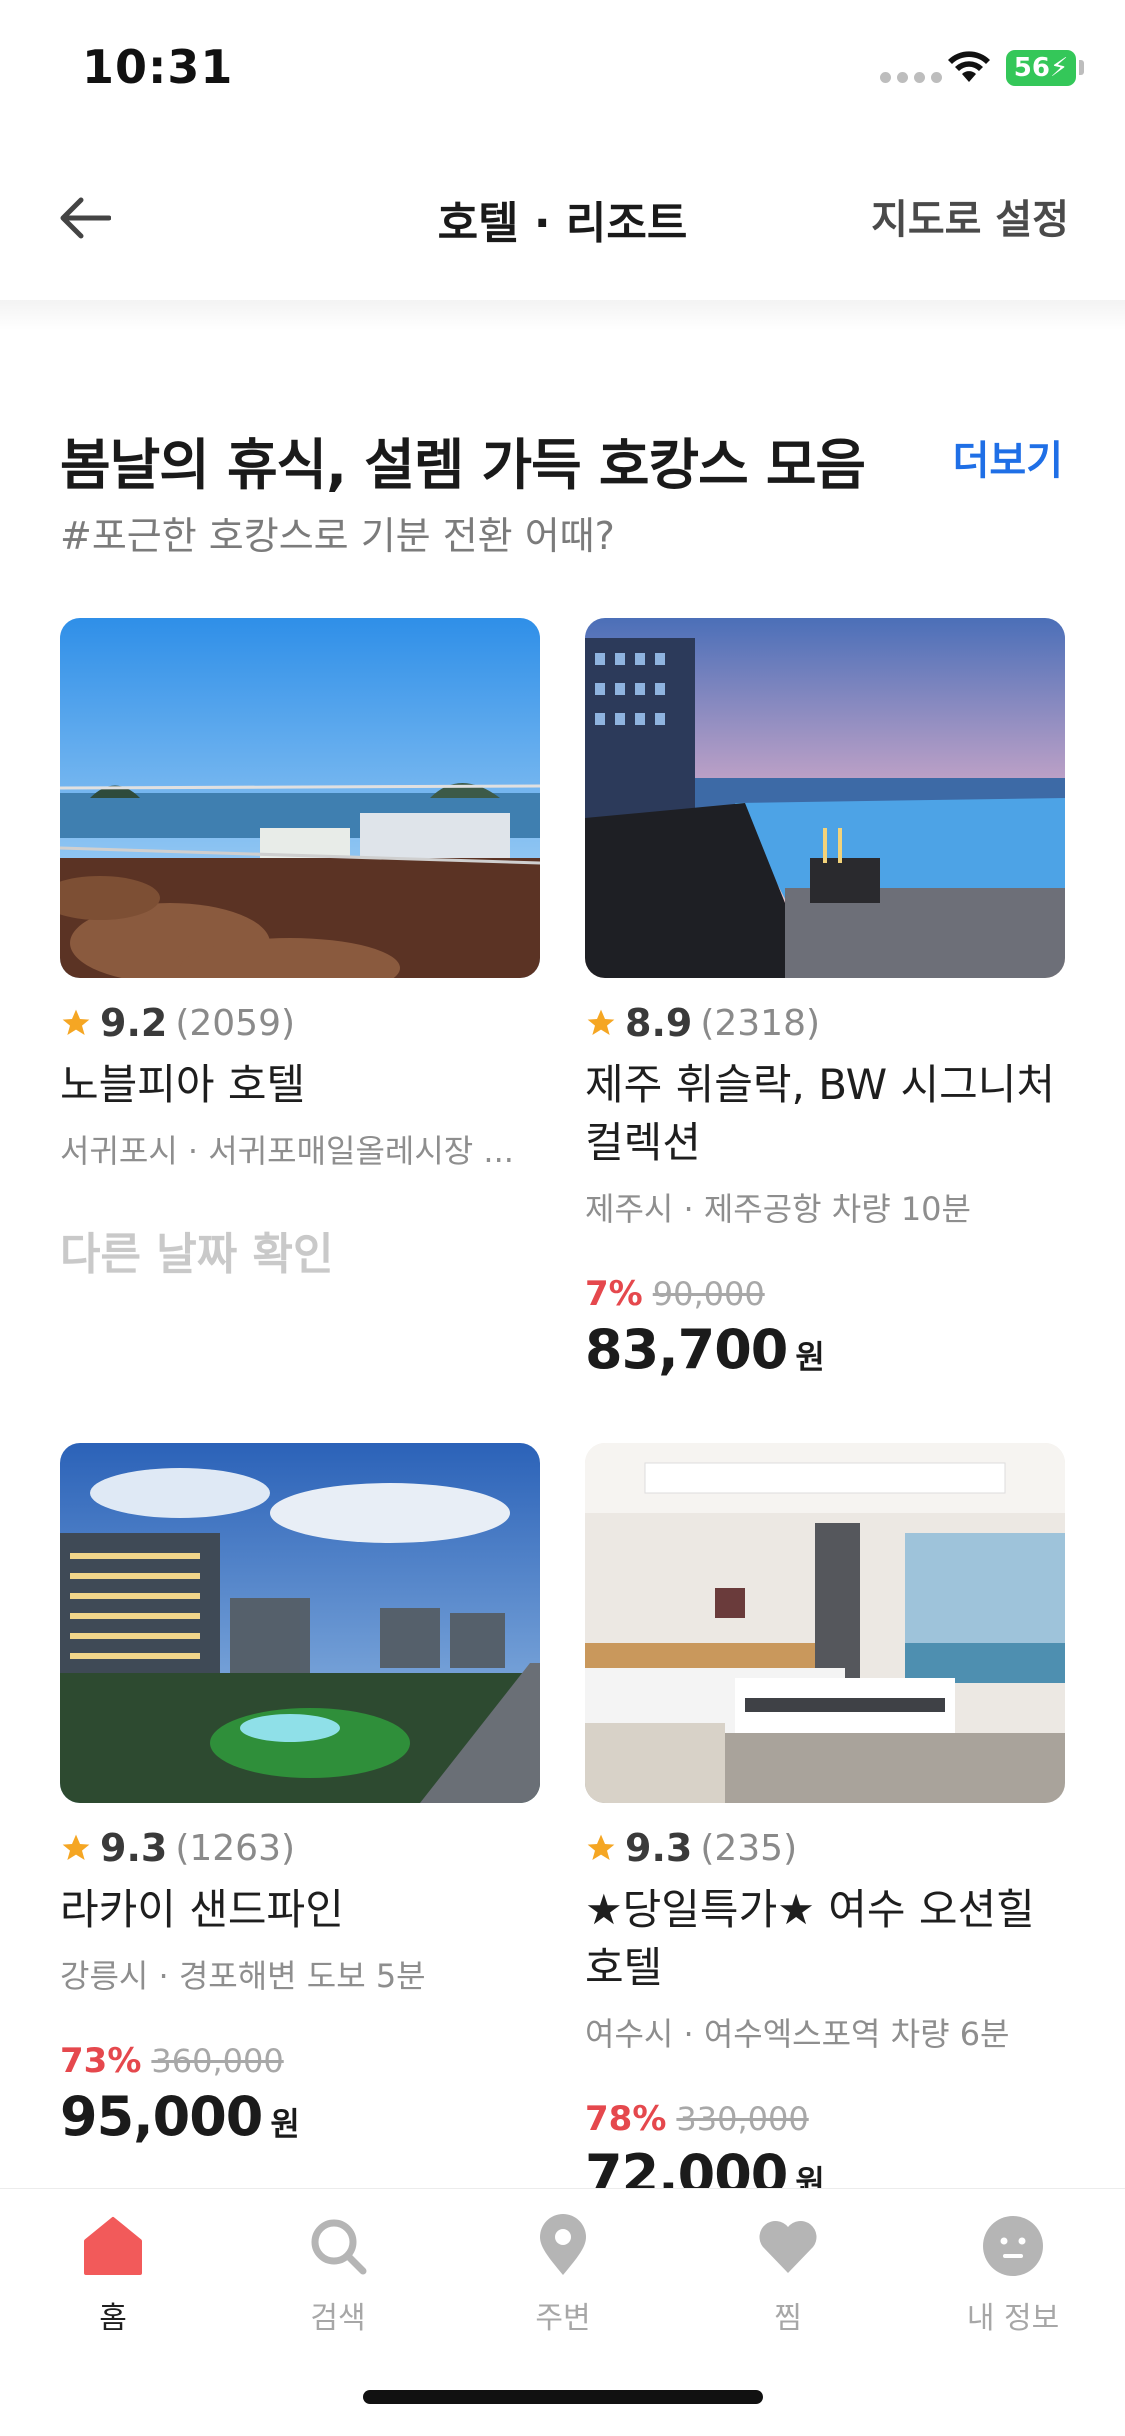 The height and width of the screenshot is (2436, 1125). Describe the element at coordinates (300, 1023) in the screenshot. I see `rating-row: 9.2 (2059)` at that location.